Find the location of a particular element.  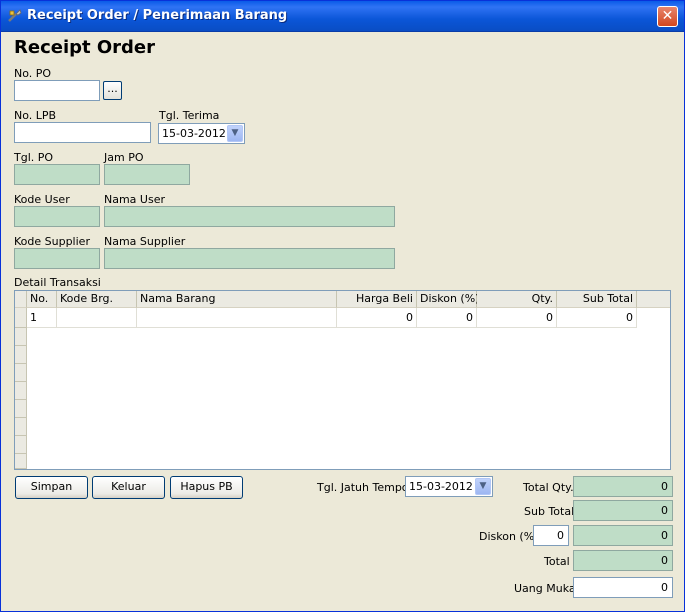

tgl-po-label: Tgl. PO is located at coordinates (34, 157).